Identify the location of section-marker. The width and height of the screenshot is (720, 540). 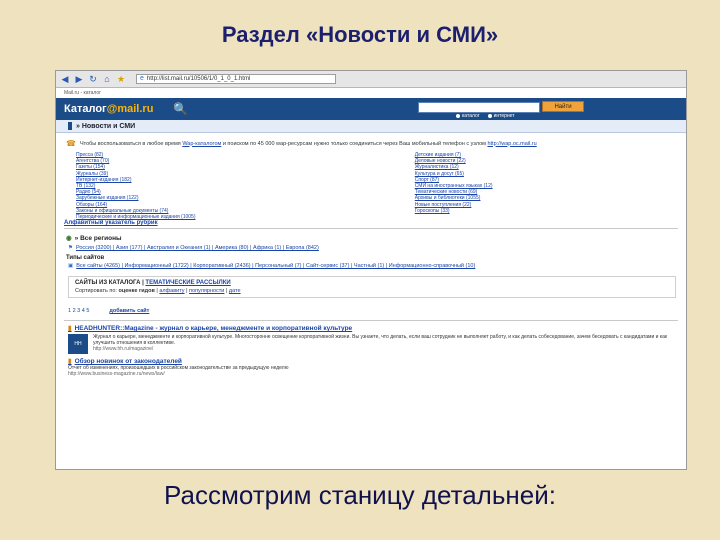
(70, 126).